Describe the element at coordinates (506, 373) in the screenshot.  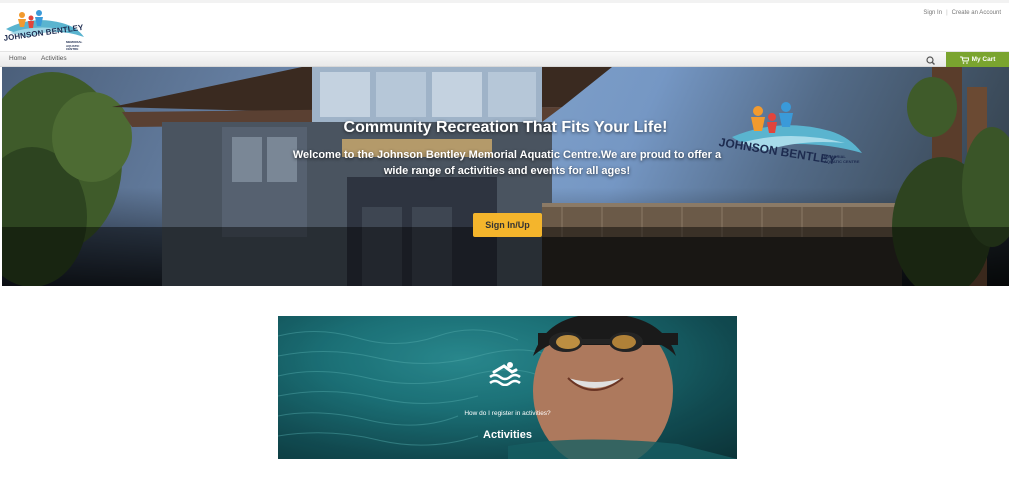
I see `swimmer-icon` at that location.